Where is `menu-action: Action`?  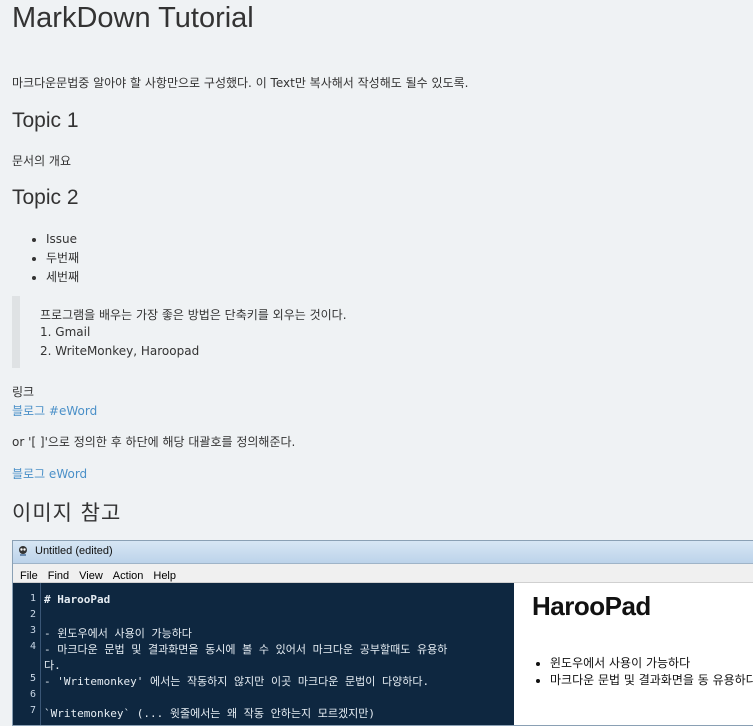 menu-action: Action is located at coordinates (128, 576).